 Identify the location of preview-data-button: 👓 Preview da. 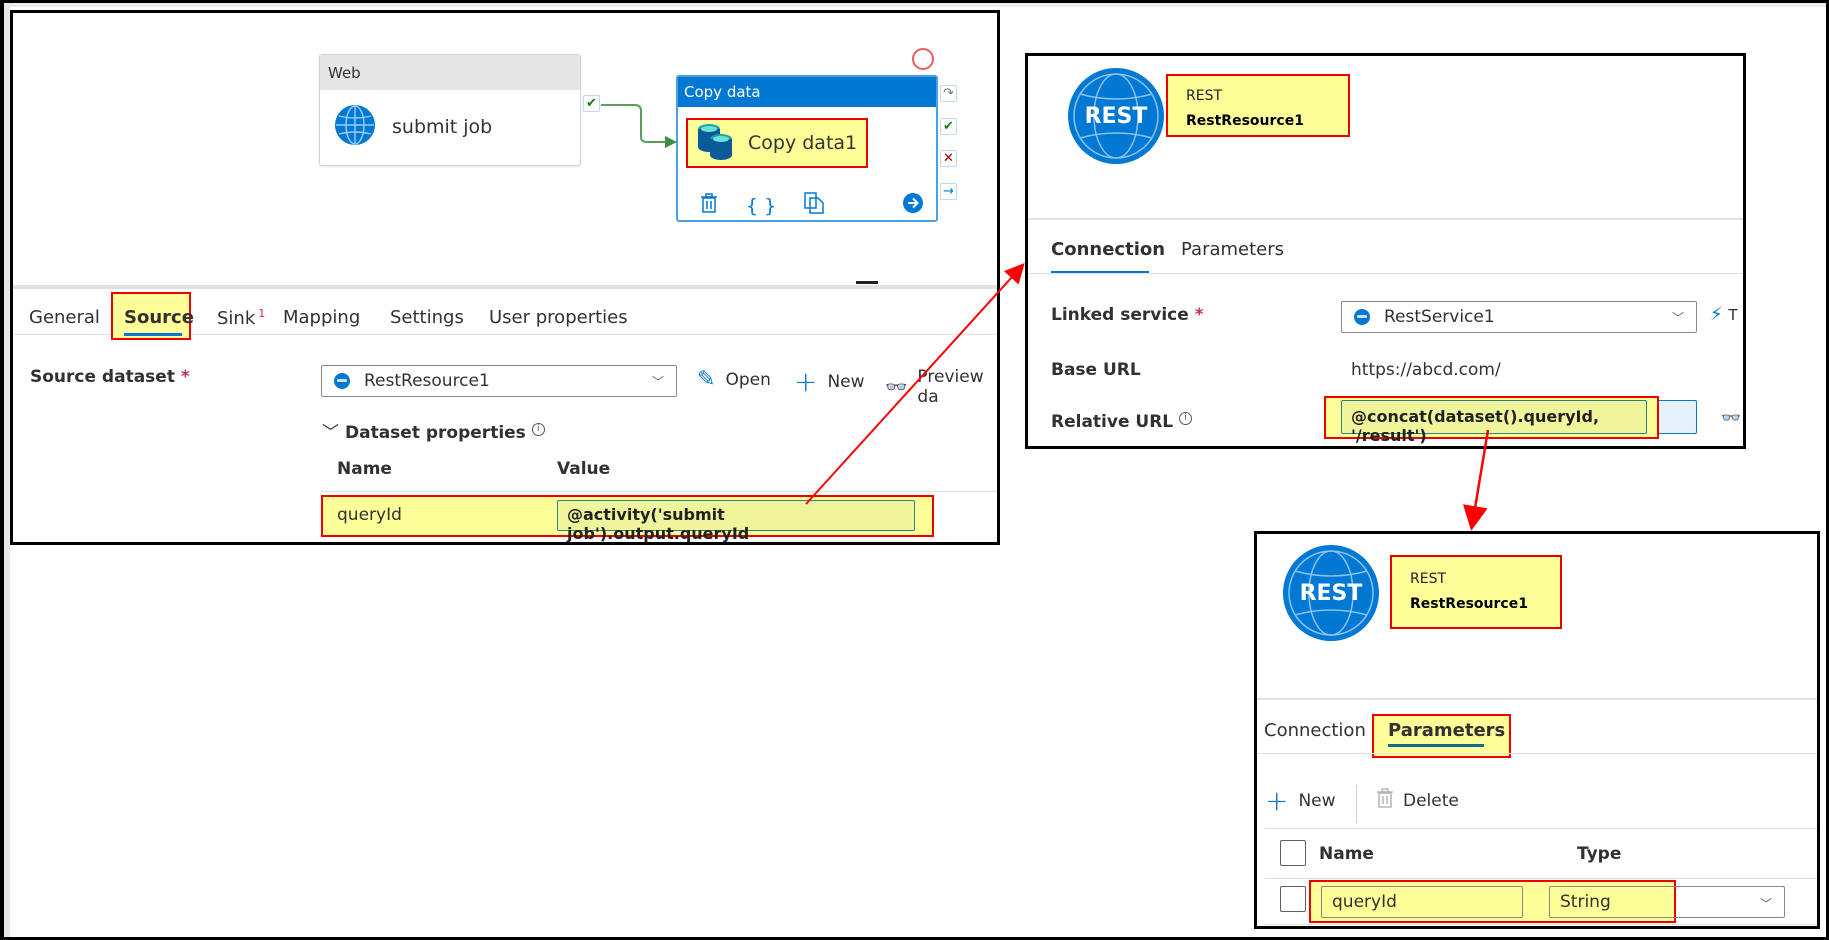
(941, 387).